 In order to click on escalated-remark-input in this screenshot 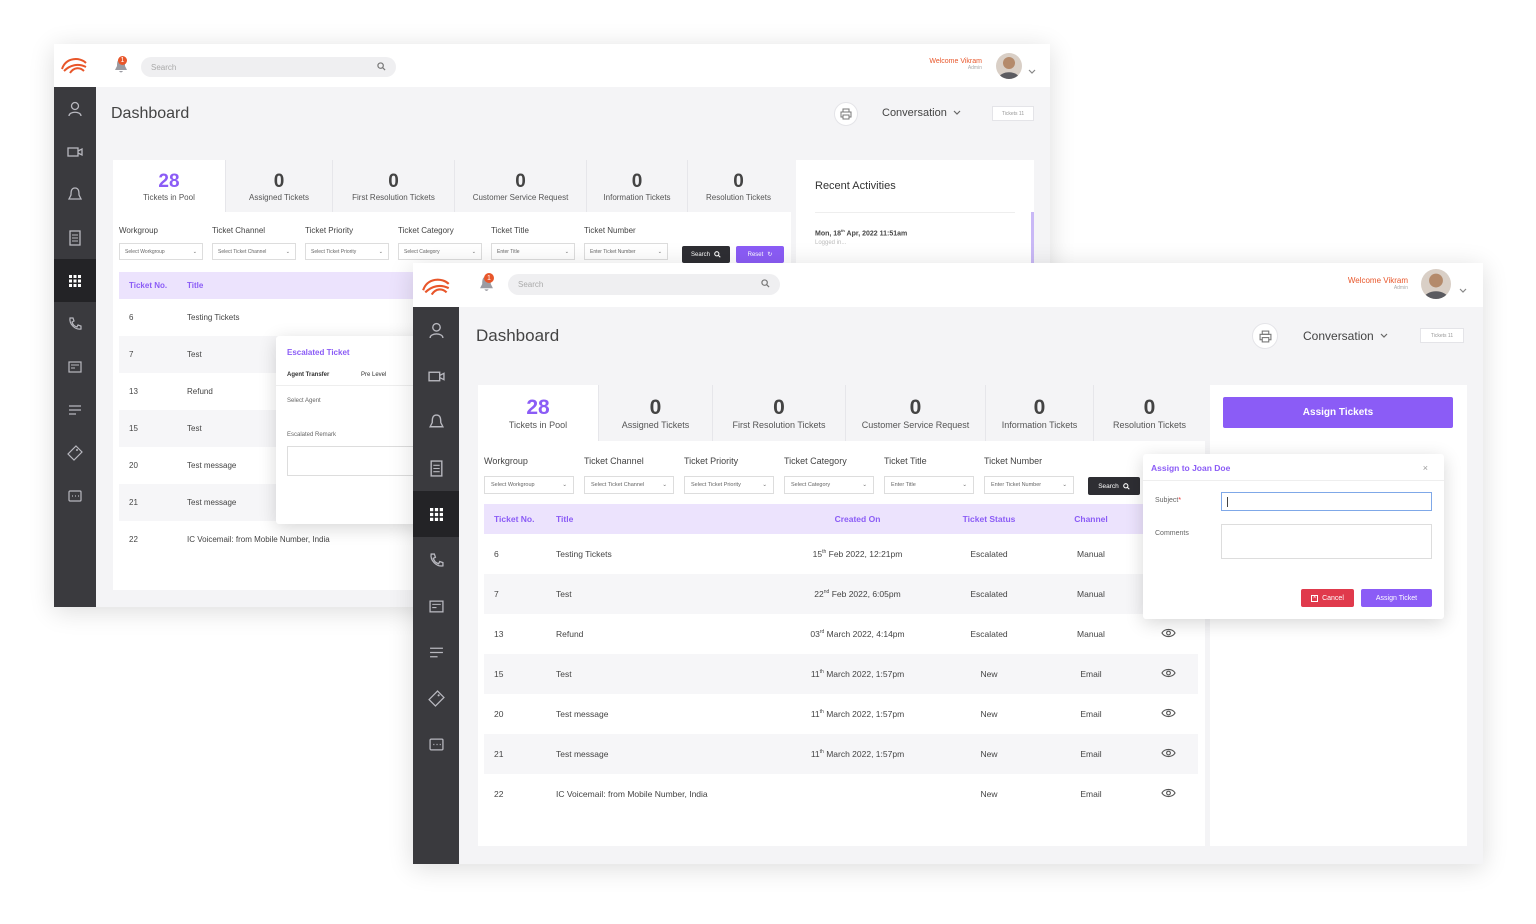, I will do `click(352, 461)`.